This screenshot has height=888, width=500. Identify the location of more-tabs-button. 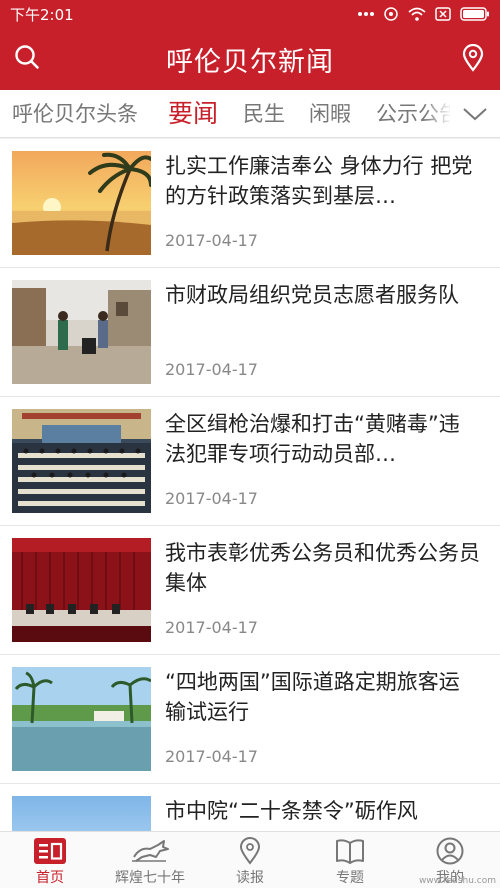
(475, 113).